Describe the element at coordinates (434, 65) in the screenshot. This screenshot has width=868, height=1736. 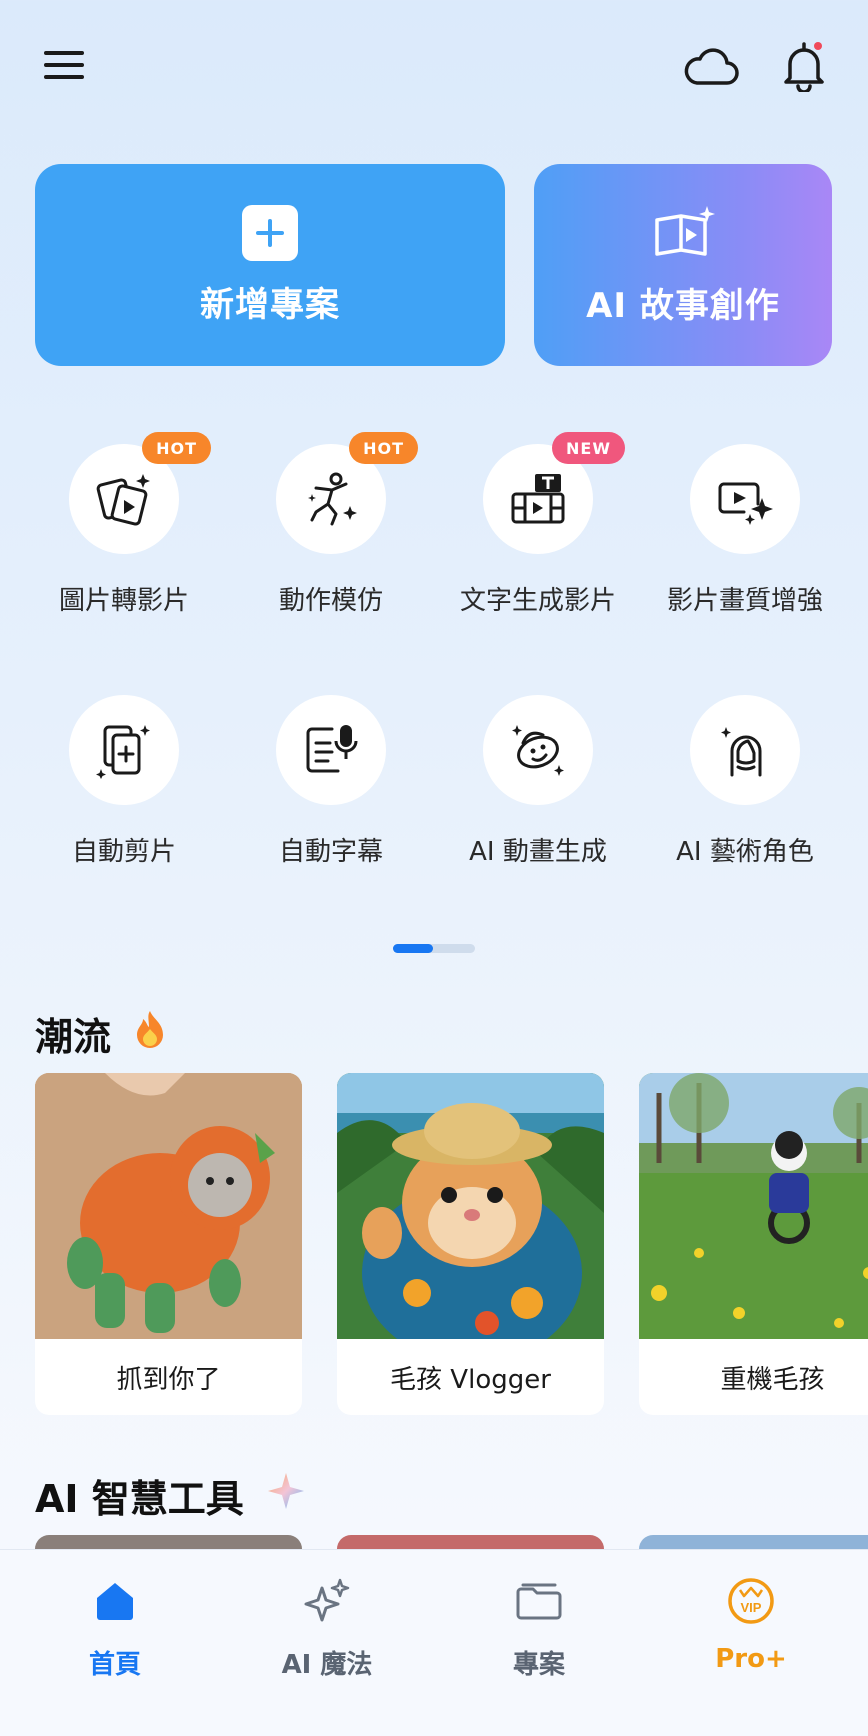
I see `top-bar` at that location.